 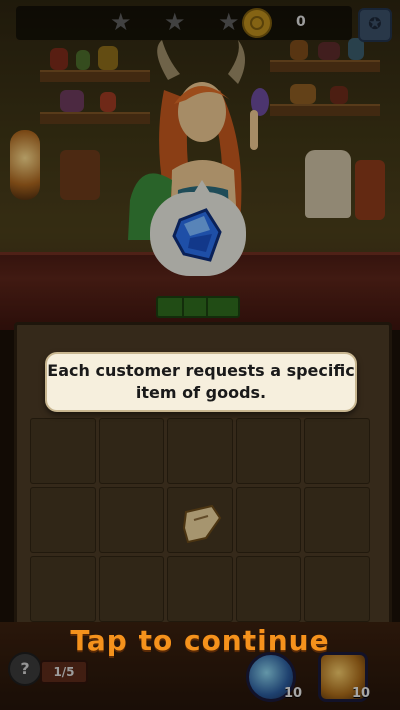 I want to click on tap-to-continue: Tap to continue, so click(x=200, y=640).